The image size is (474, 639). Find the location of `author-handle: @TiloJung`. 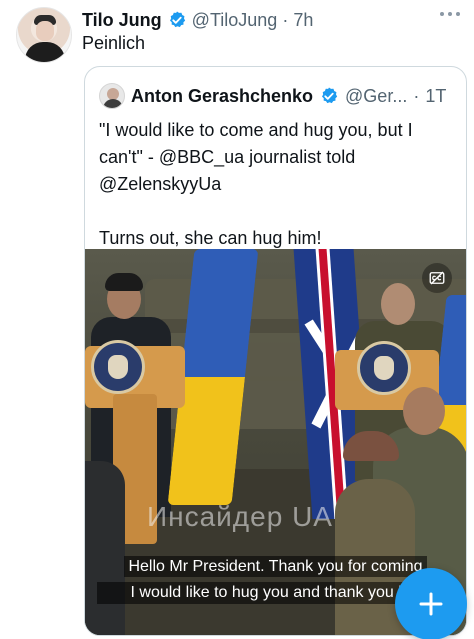

author-handle: @TiloJung is located at coordinates (235, 20).